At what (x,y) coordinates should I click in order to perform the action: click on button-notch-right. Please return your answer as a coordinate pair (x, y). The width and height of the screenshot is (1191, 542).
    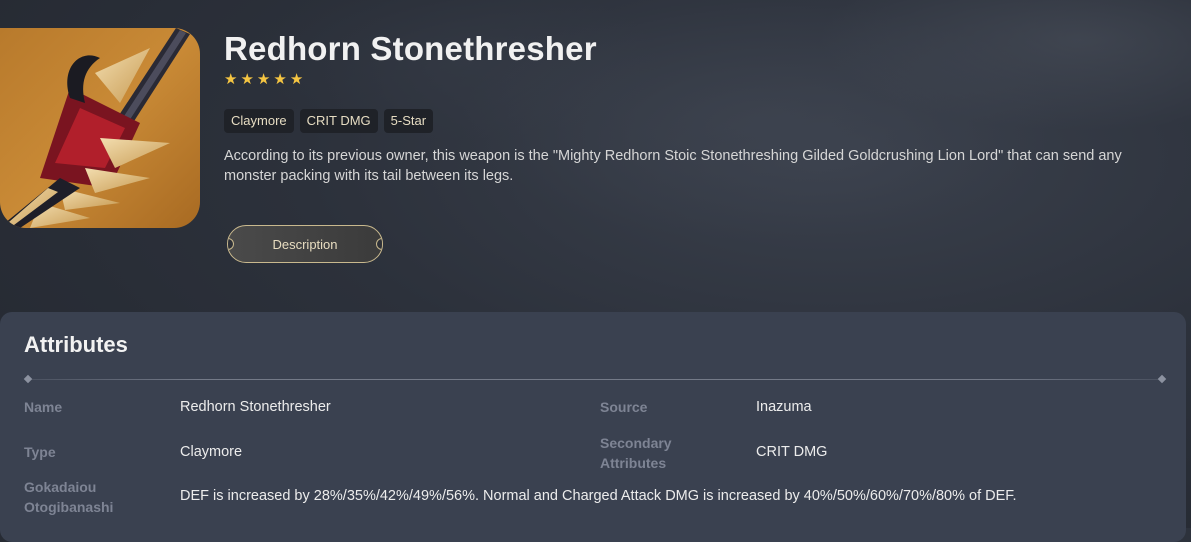
    Looking at the image, I should click on (379, 244).